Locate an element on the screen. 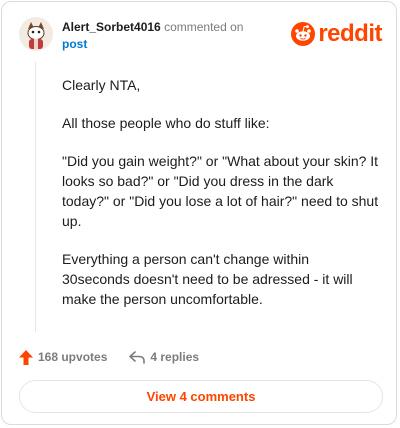  comment-action-text: commented on is located at coordinates (204, 27).